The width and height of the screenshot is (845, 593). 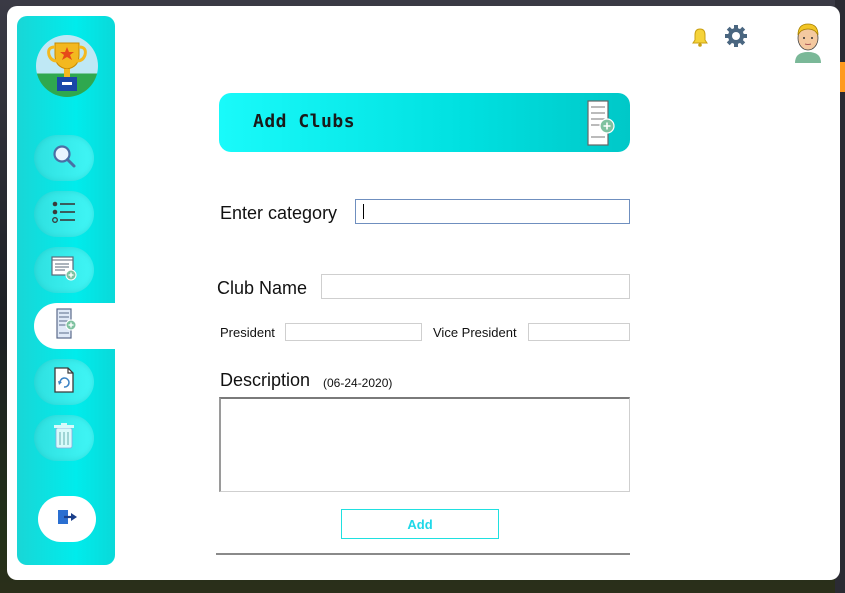 What do you see at coordinates (492, 211) in the screenshot?
I see `category-input` at bounding box center [492, 211].